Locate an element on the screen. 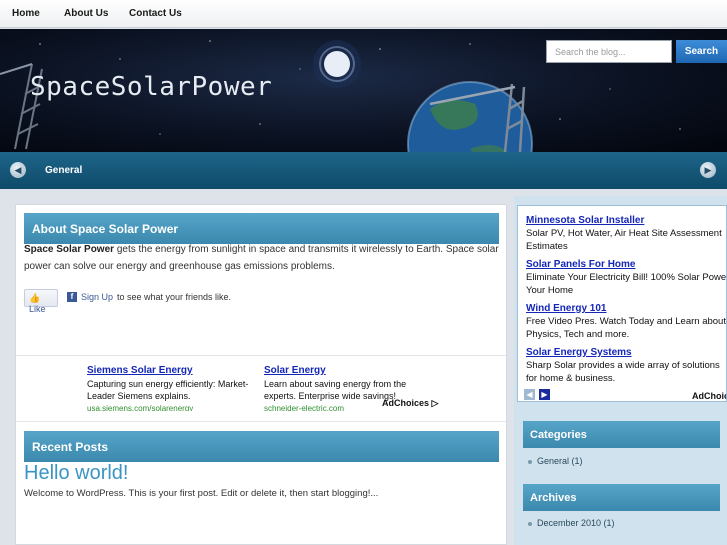 The image size is (727, 545). about-heading: About Space Solar Power is located at coordinates (261, 228).